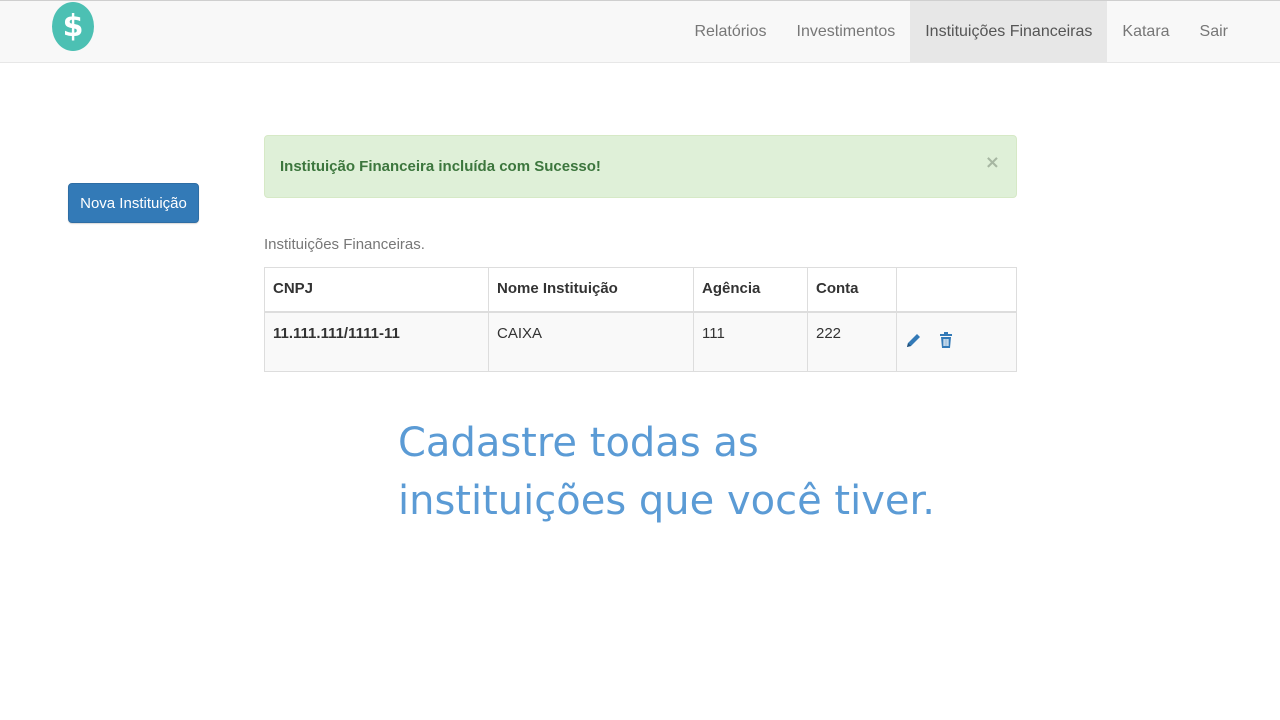  Describe the element at coordinates (133, 203) in the screenshot. I see `new-institution-button: Nova Instituição` at that location.